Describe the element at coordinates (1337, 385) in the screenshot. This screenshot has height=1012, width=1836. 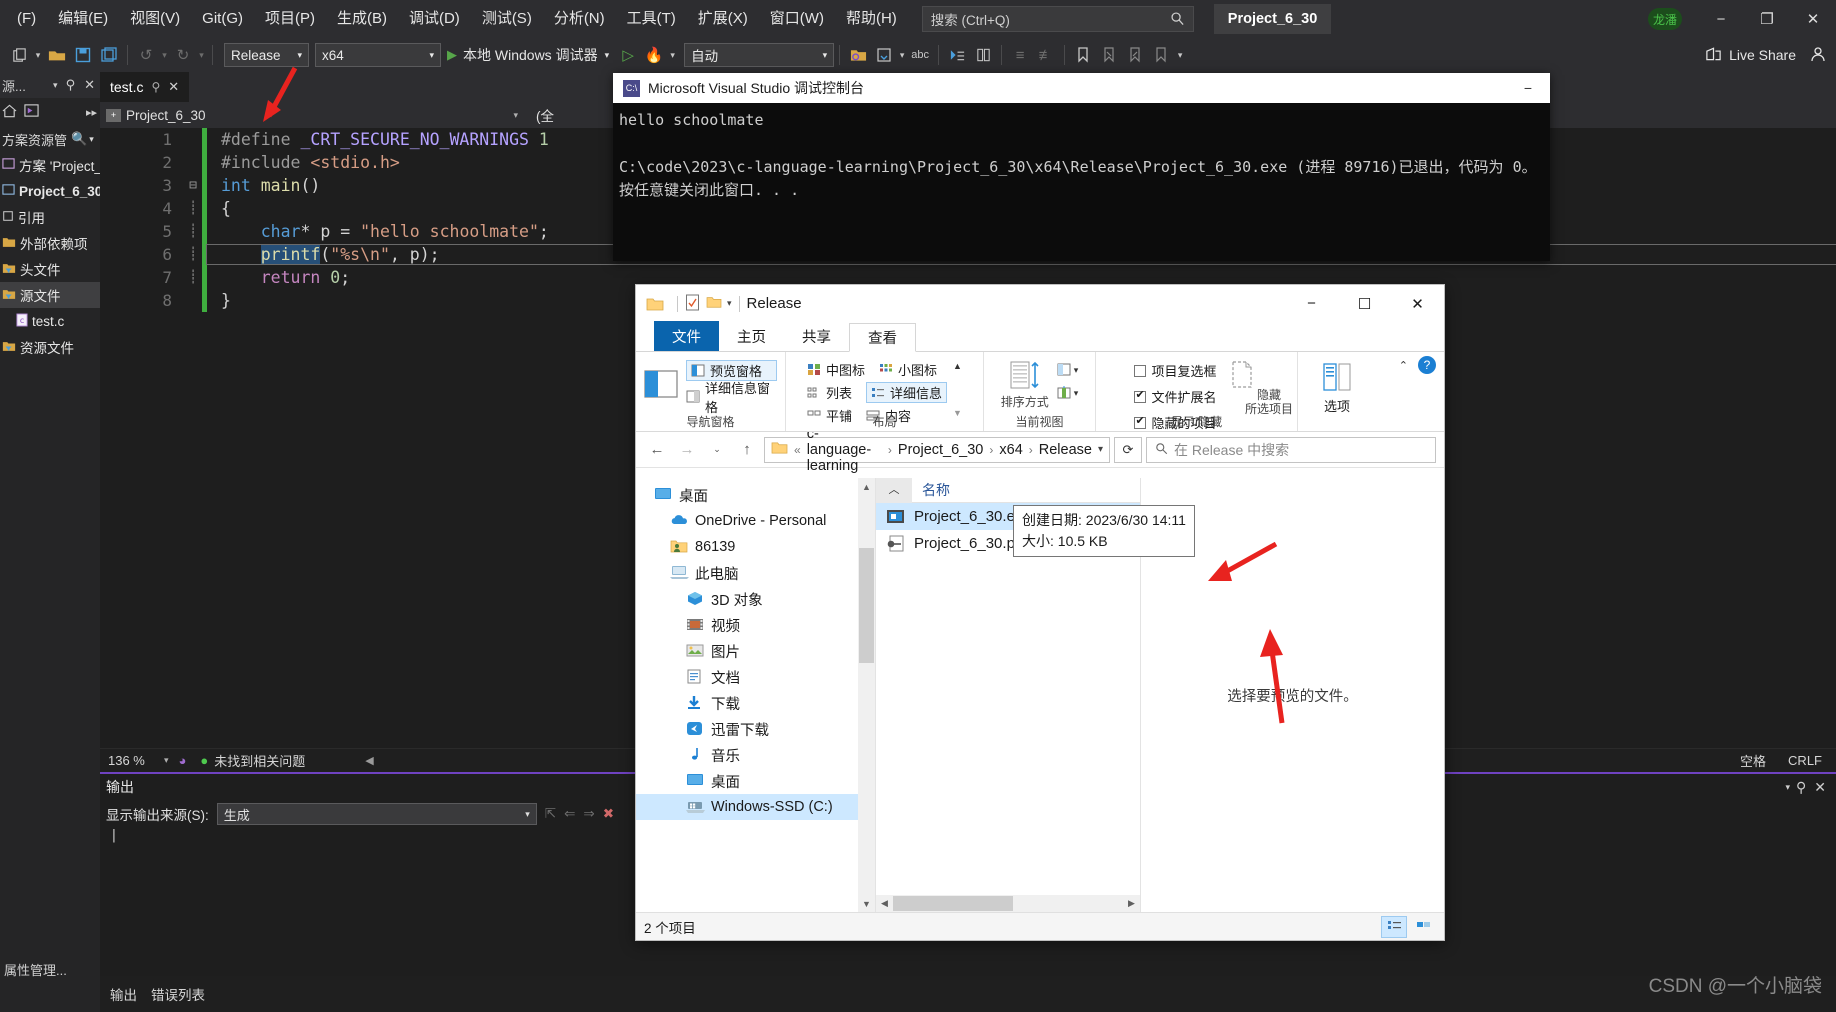
I see `options-button: 选项` at that location.